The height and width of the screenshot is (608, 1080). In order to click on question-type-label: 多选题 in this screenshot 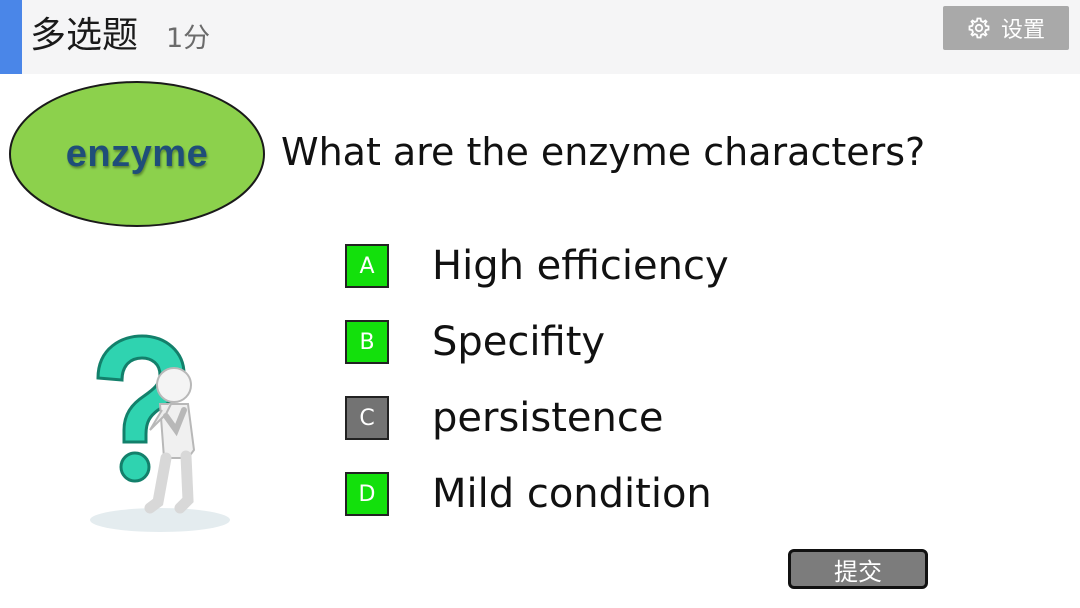, I will do `click(84, 35)`.